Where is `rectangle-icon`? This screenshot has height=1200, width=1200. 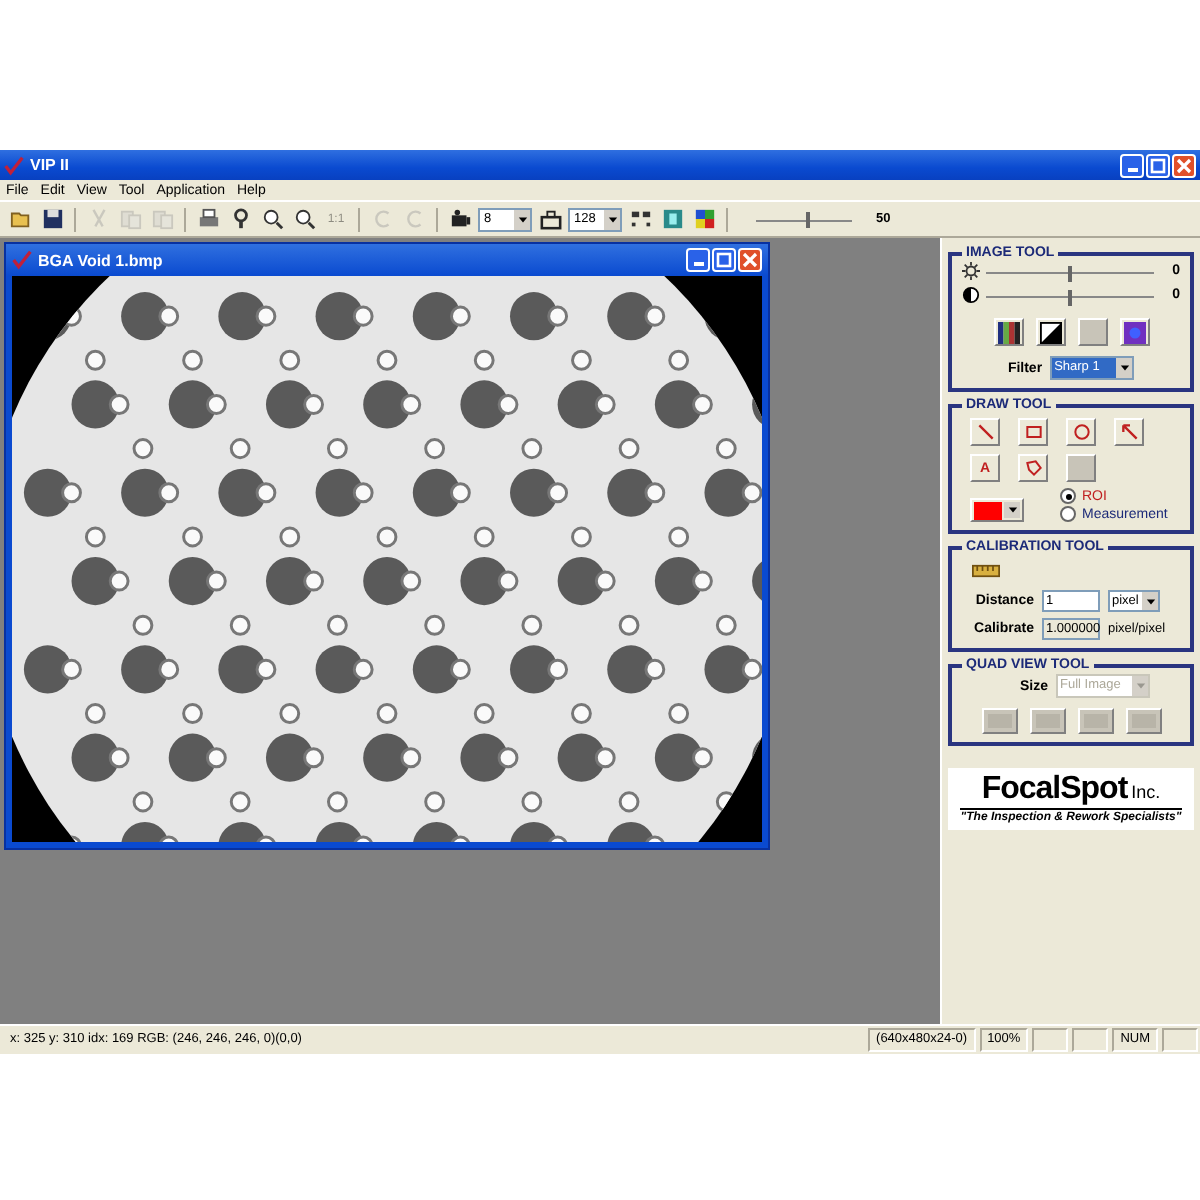
rectangle-icon is located at coordinates (1033, 432).